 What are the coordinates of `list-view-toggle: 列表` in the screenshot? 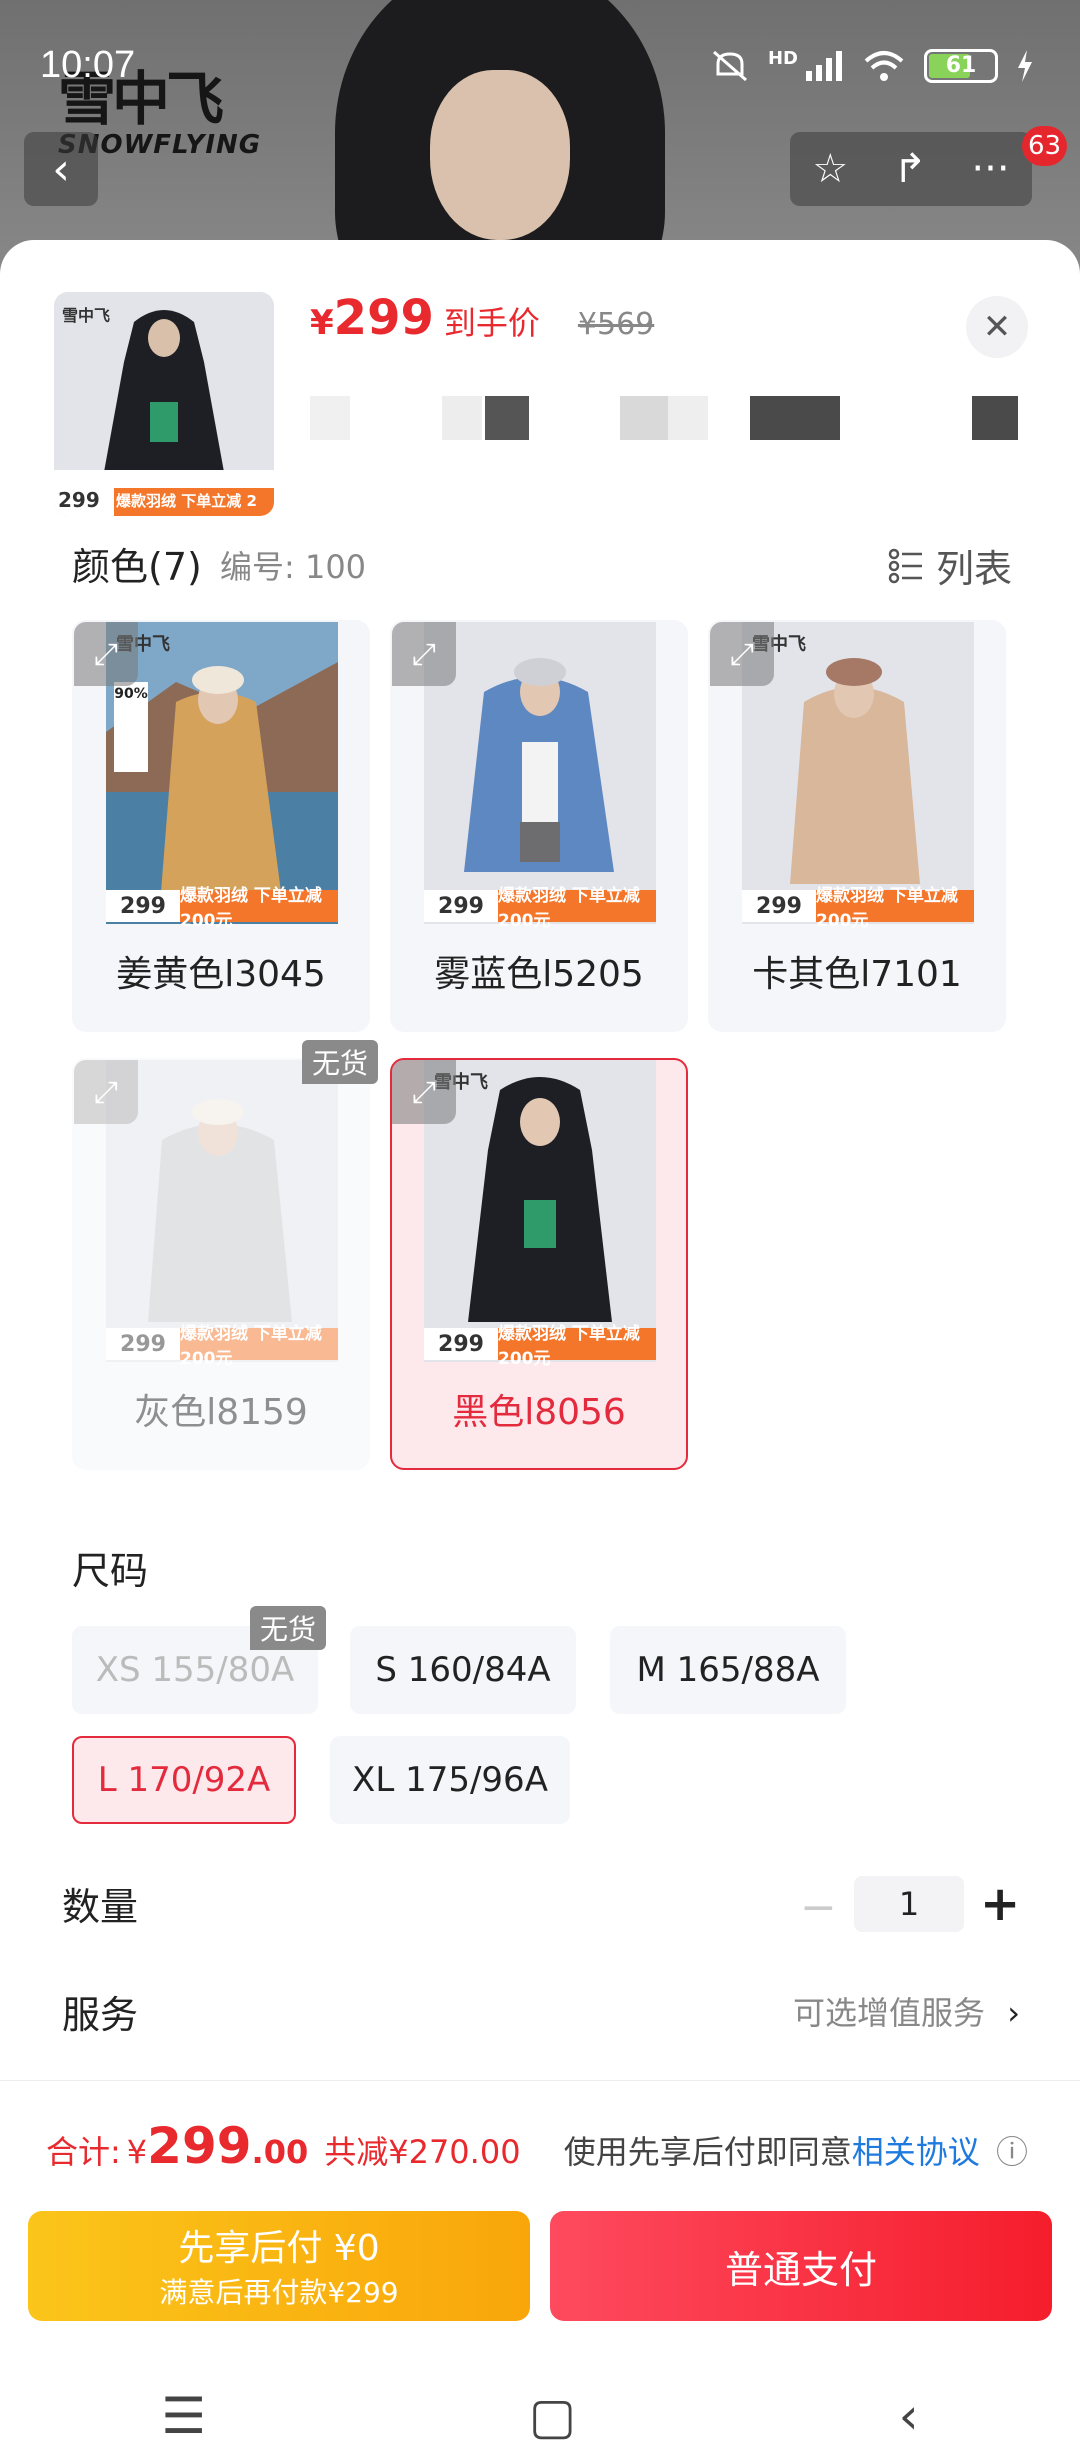 It's located at (950, 565).